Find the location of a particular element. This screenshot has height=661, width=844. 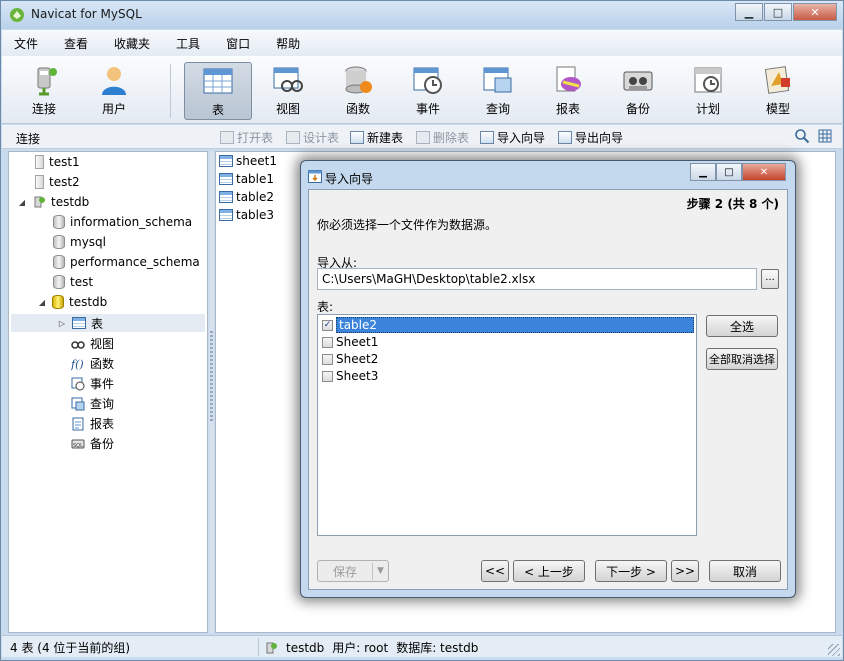

object-toolbar: 连接 打开表 设计表 新建表 删除表 导入向导 导出向导 is located at coordinates (422, 137).